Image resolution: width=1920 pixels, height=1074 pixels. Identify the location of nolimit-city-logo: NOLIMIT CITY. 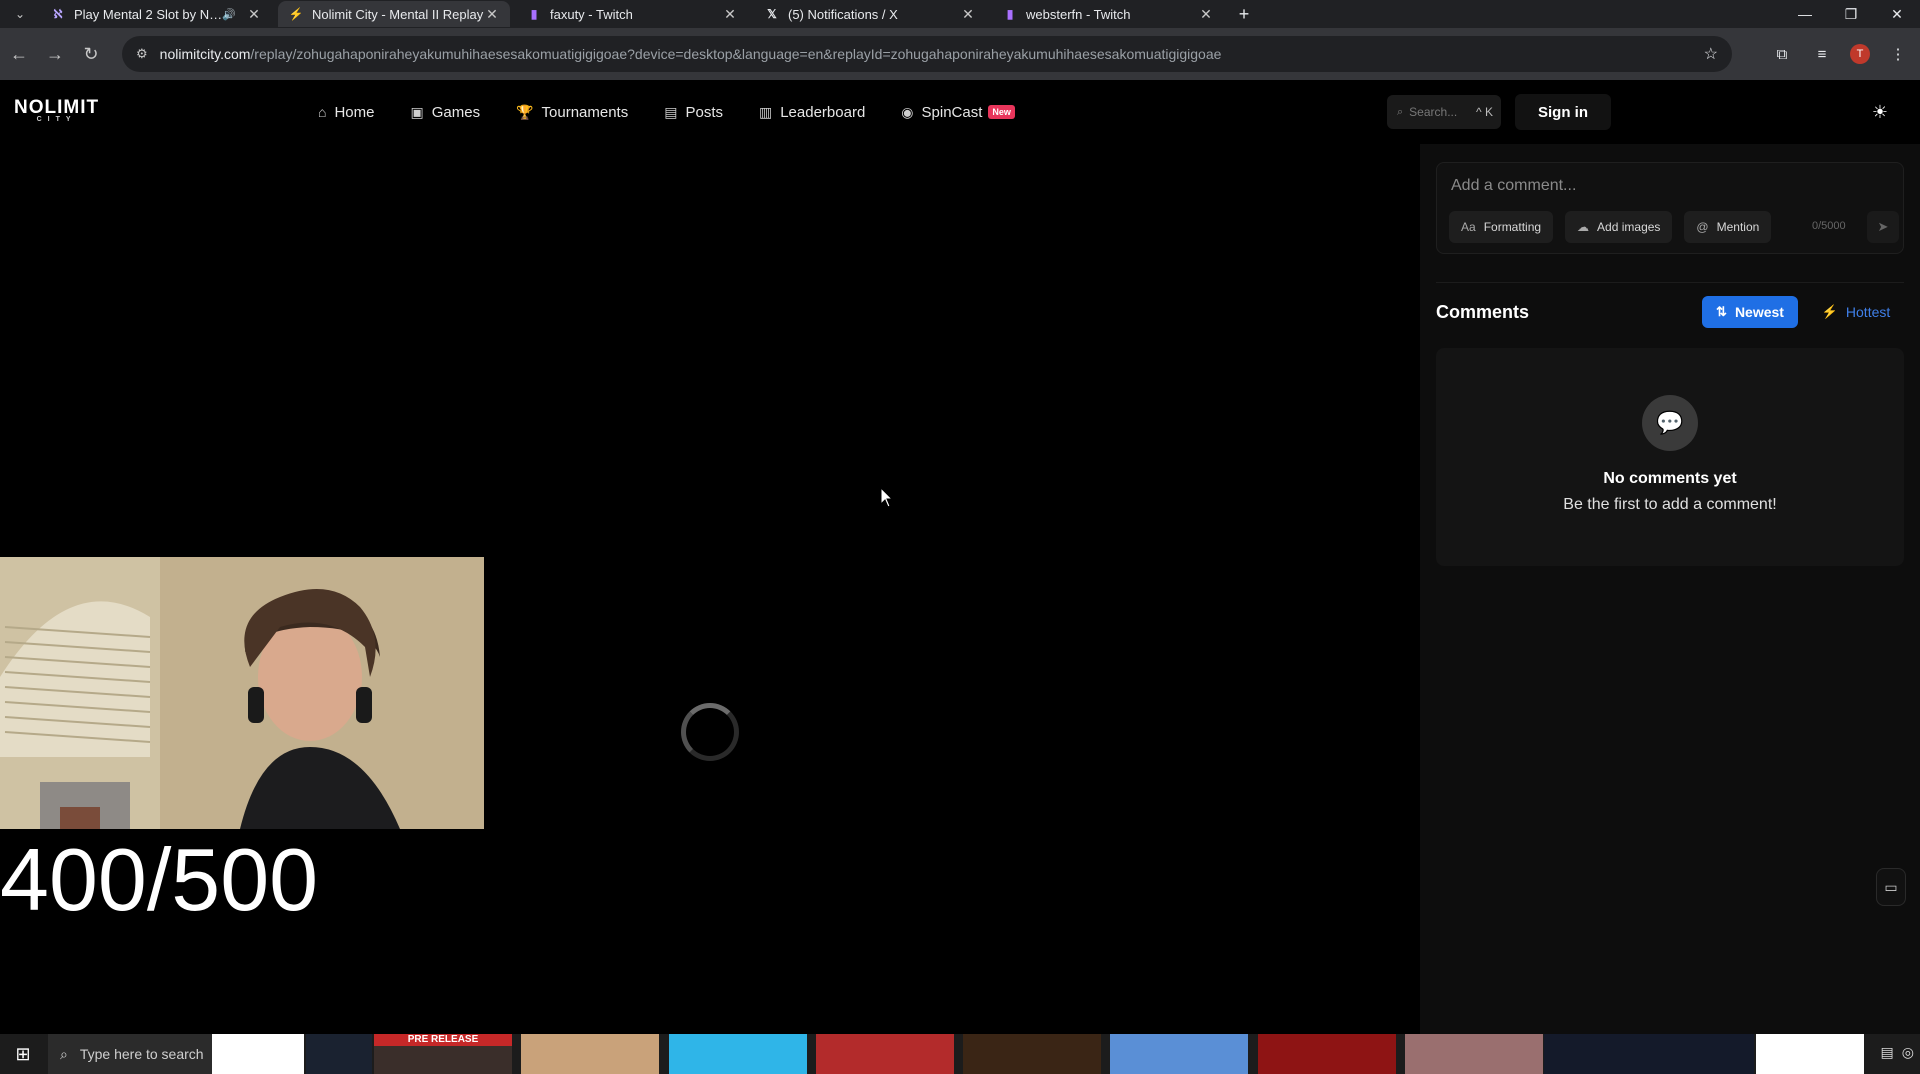
(57, 110).